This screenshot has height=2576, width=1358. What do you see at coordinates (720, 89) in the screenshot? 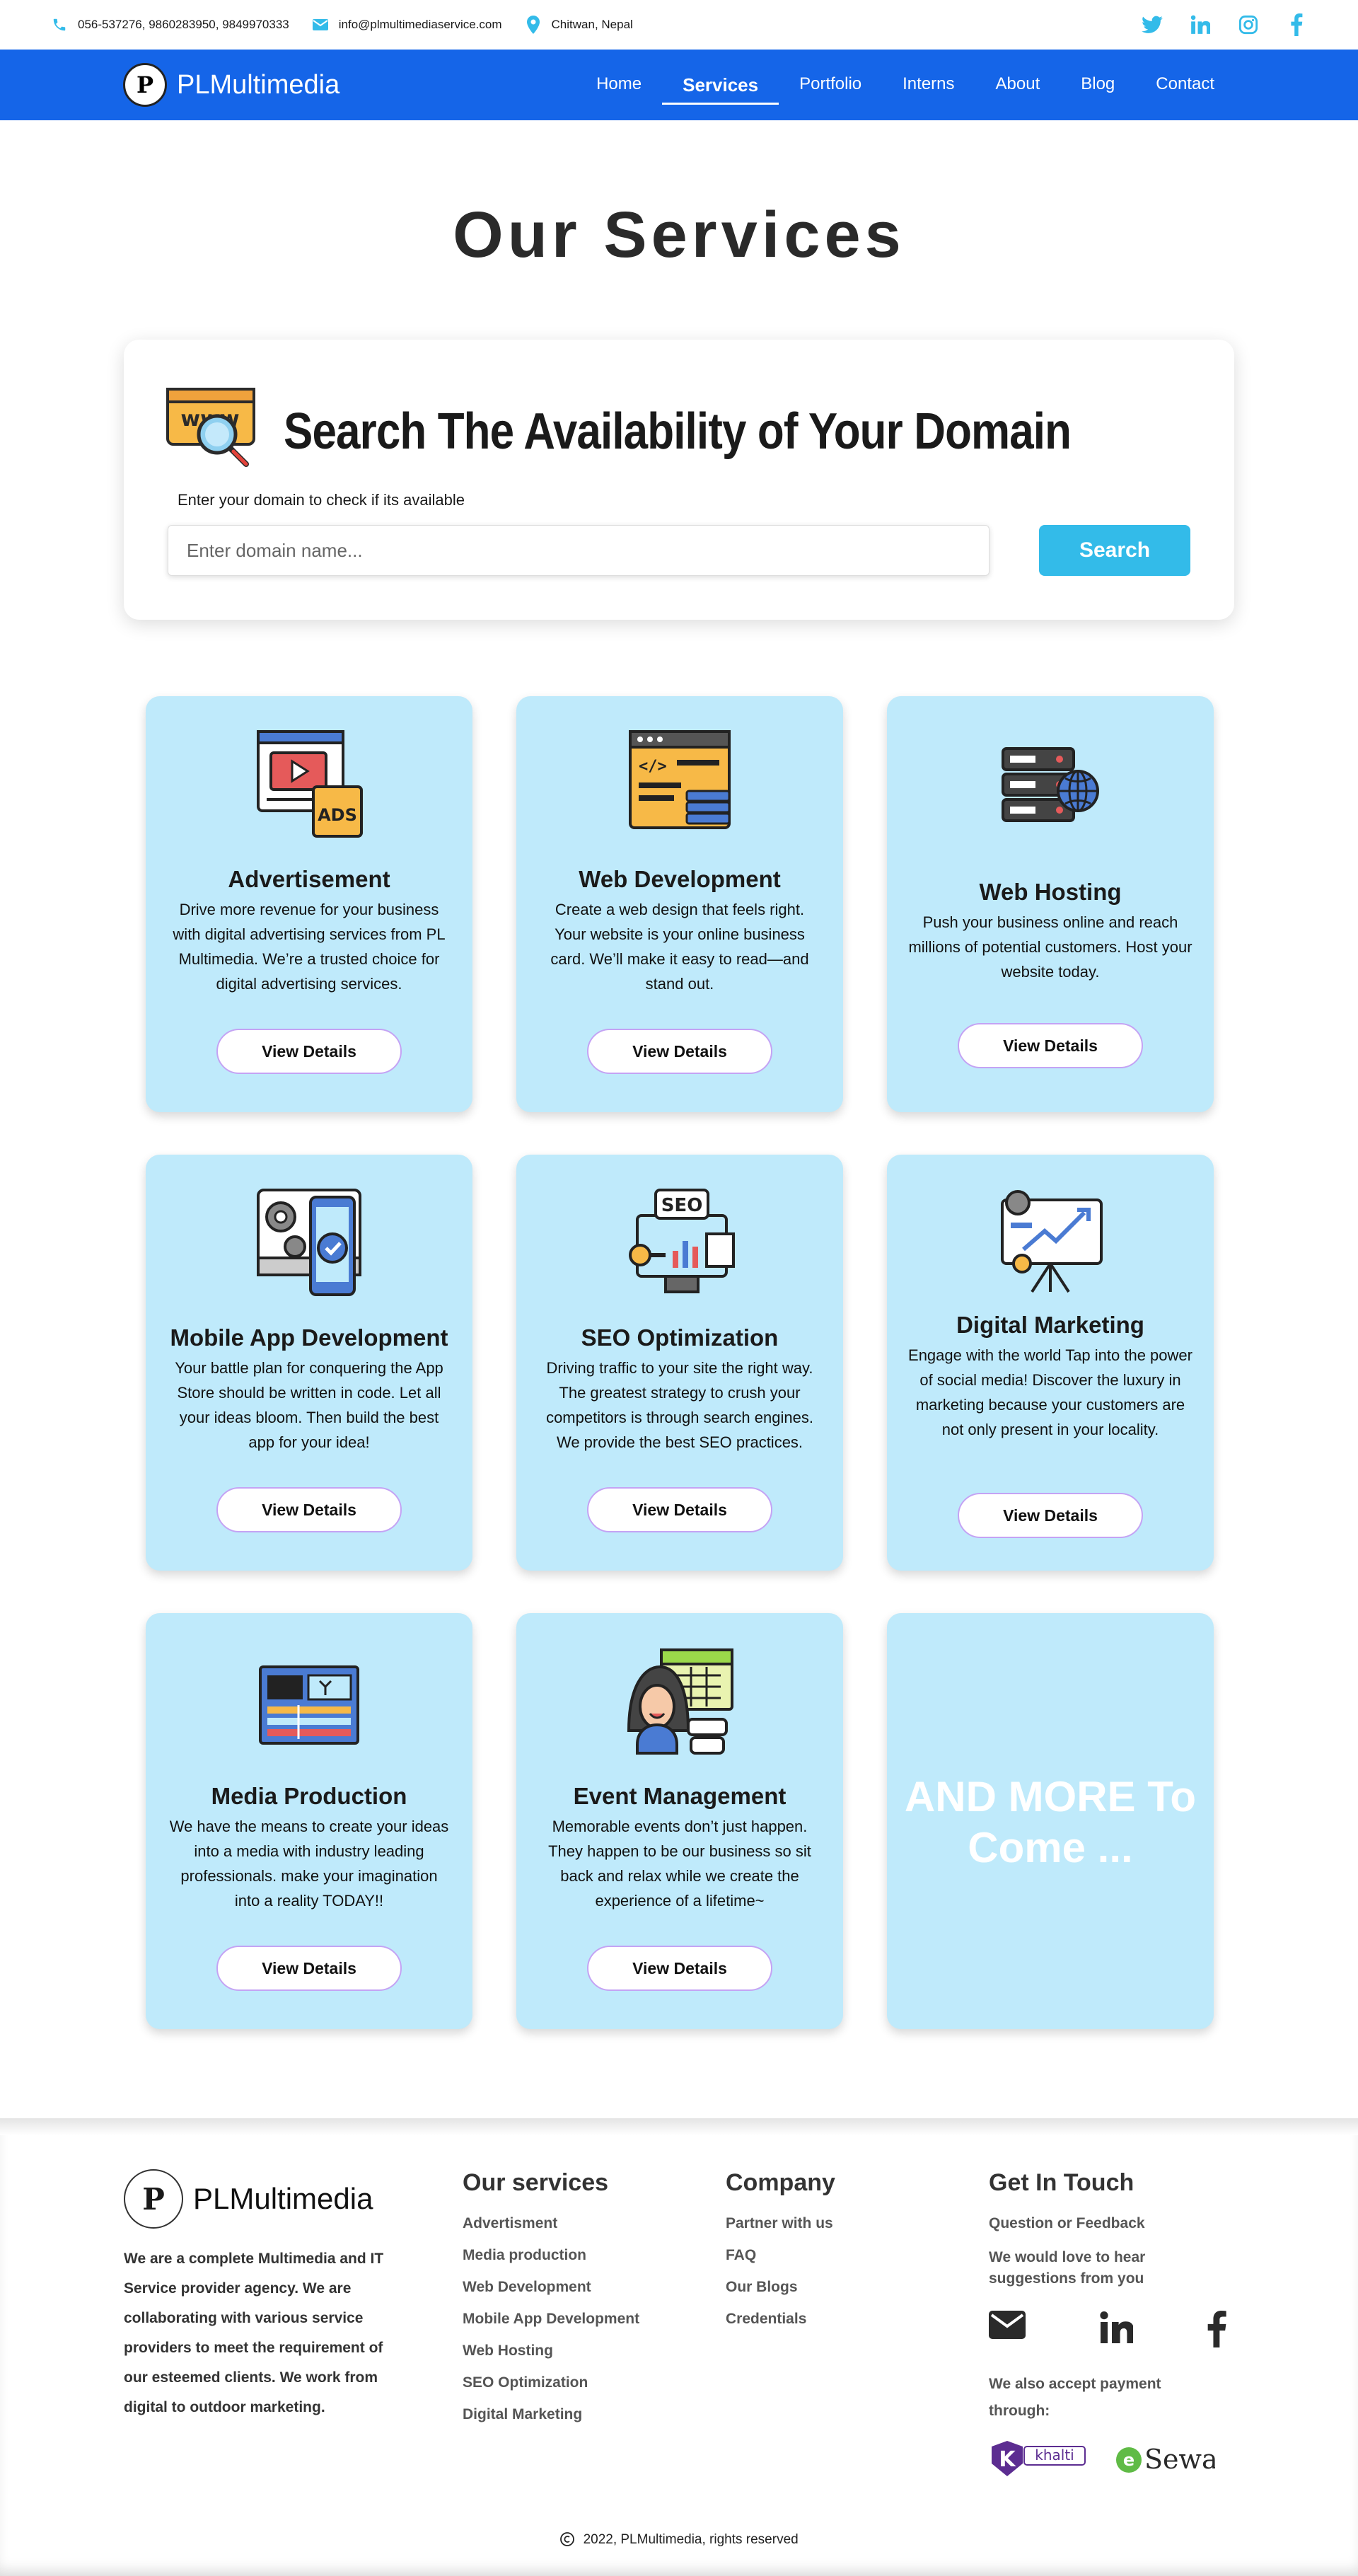
I see `nav-services: Services` at bounding box center [720, 89].